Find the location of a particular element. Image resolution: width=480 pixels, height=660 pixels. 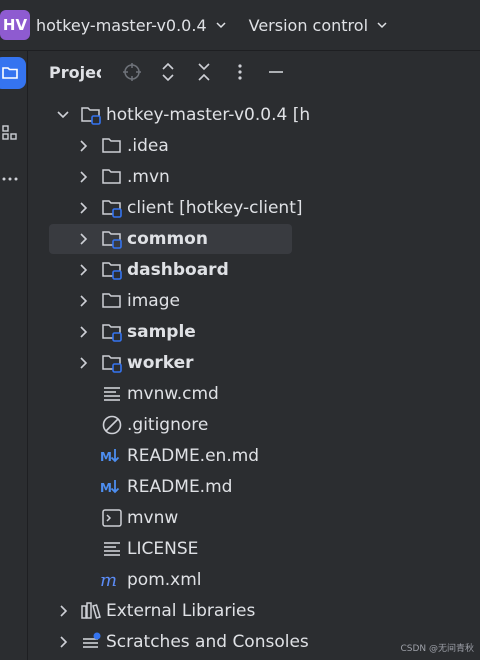

tree-item-sample: sample is located at coordinates (169, 332).